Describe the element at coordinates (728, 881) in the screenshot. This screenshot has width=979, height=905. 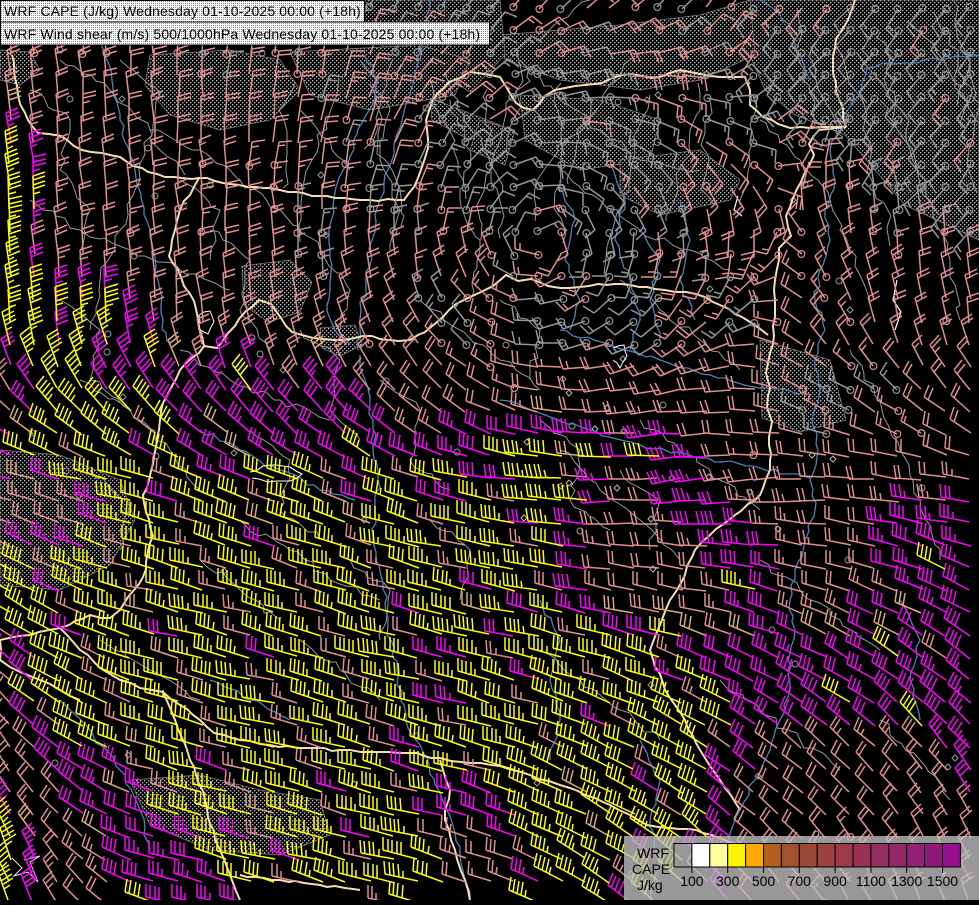
I see `svg-text: 300` at that location.